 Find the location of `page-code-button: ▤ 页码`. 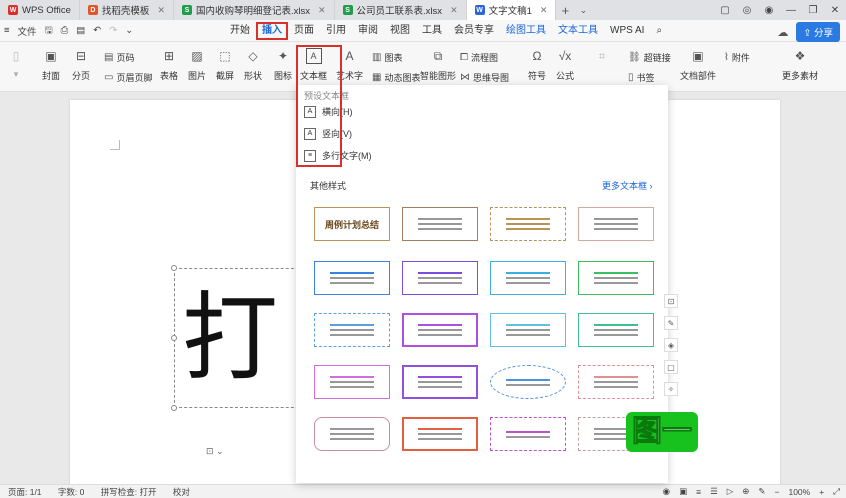

page-code-button: ▤ 页码 is located at coordinates (119, 57).